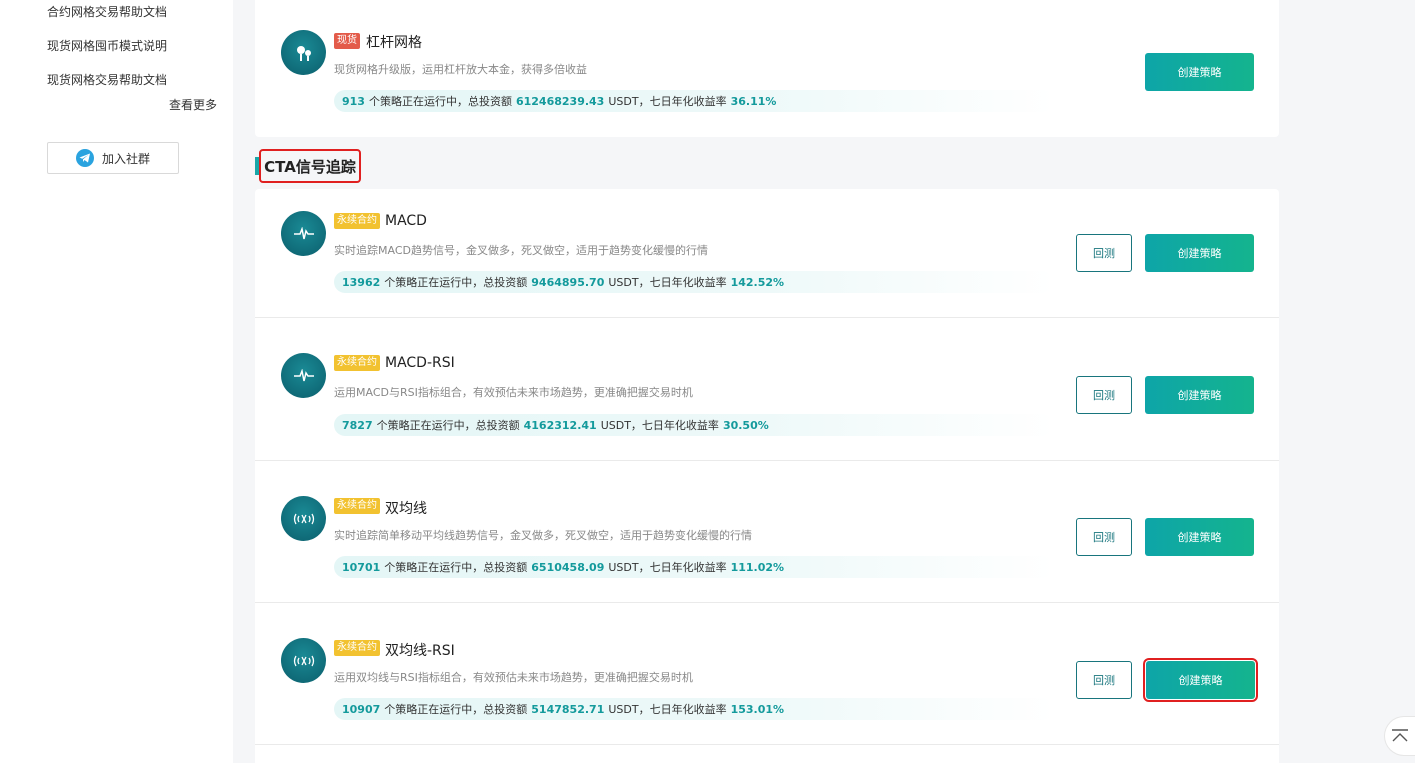 The image size is (1415, 763). What do you see at coordinates (568, 282) in the screenshot?
I see `invested-amount: 9464895.70` at bounding box center [568, 282].